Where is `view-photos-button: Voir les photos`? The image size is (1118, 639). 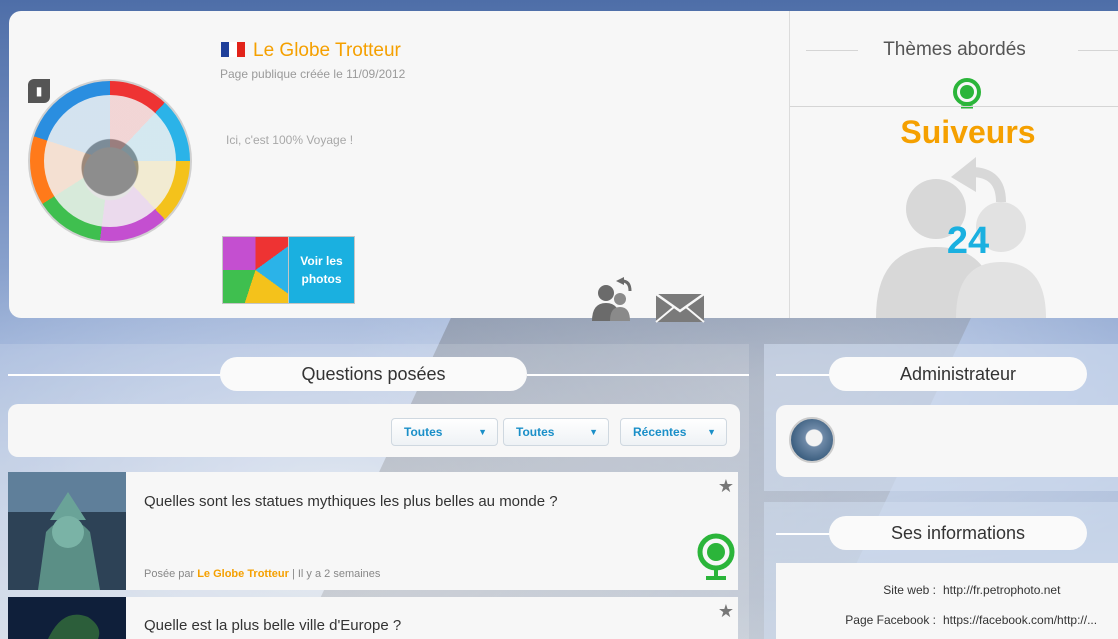 view-photos-button: Voir les photos is located at coordinates (288, 270).